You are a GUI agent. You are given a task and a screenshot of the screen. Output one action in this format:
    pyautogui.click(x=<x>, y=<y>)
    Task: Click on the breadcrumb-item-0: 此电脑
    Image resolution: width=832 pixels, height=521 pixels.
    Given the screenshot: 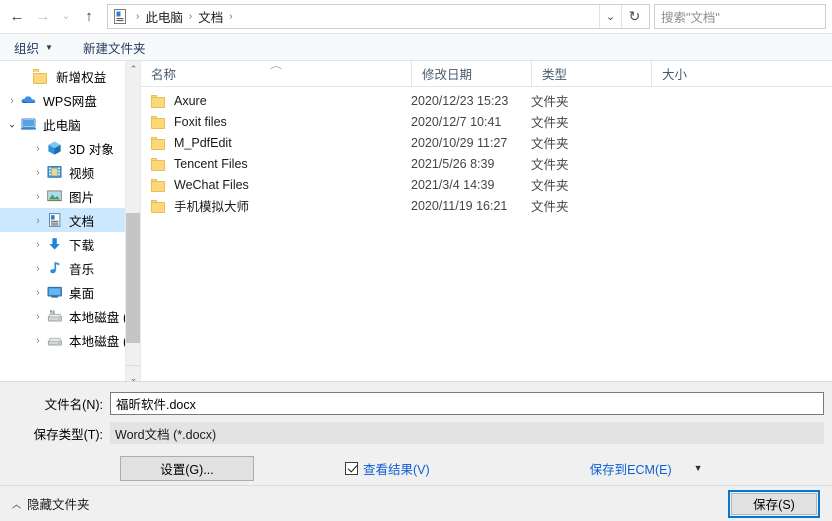 What is the action you would take?
    pyautogui.click(x=164, y=16)
    